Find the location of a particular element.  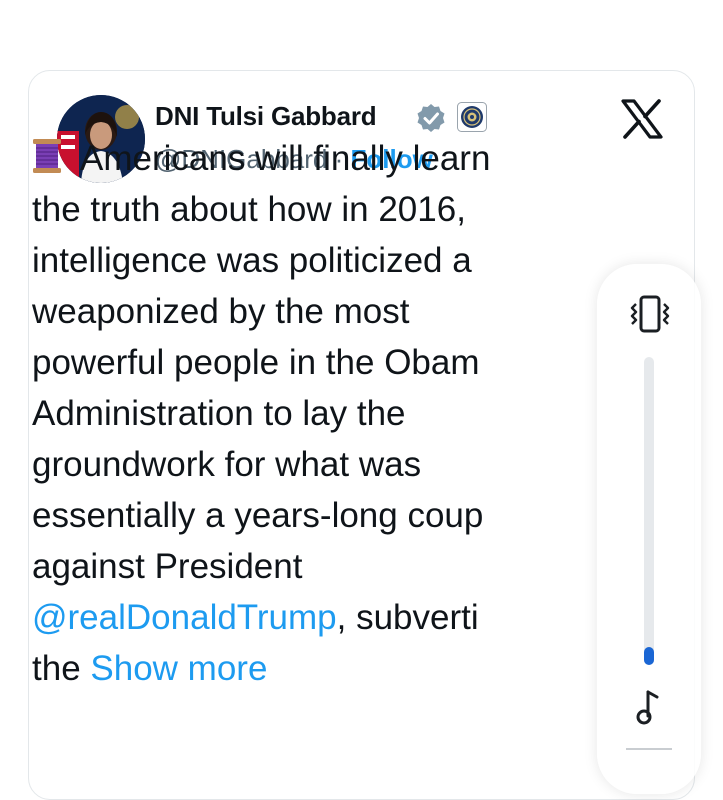

post-line: @realDonaldTrump, subverti is located at coordinates (362, 617).